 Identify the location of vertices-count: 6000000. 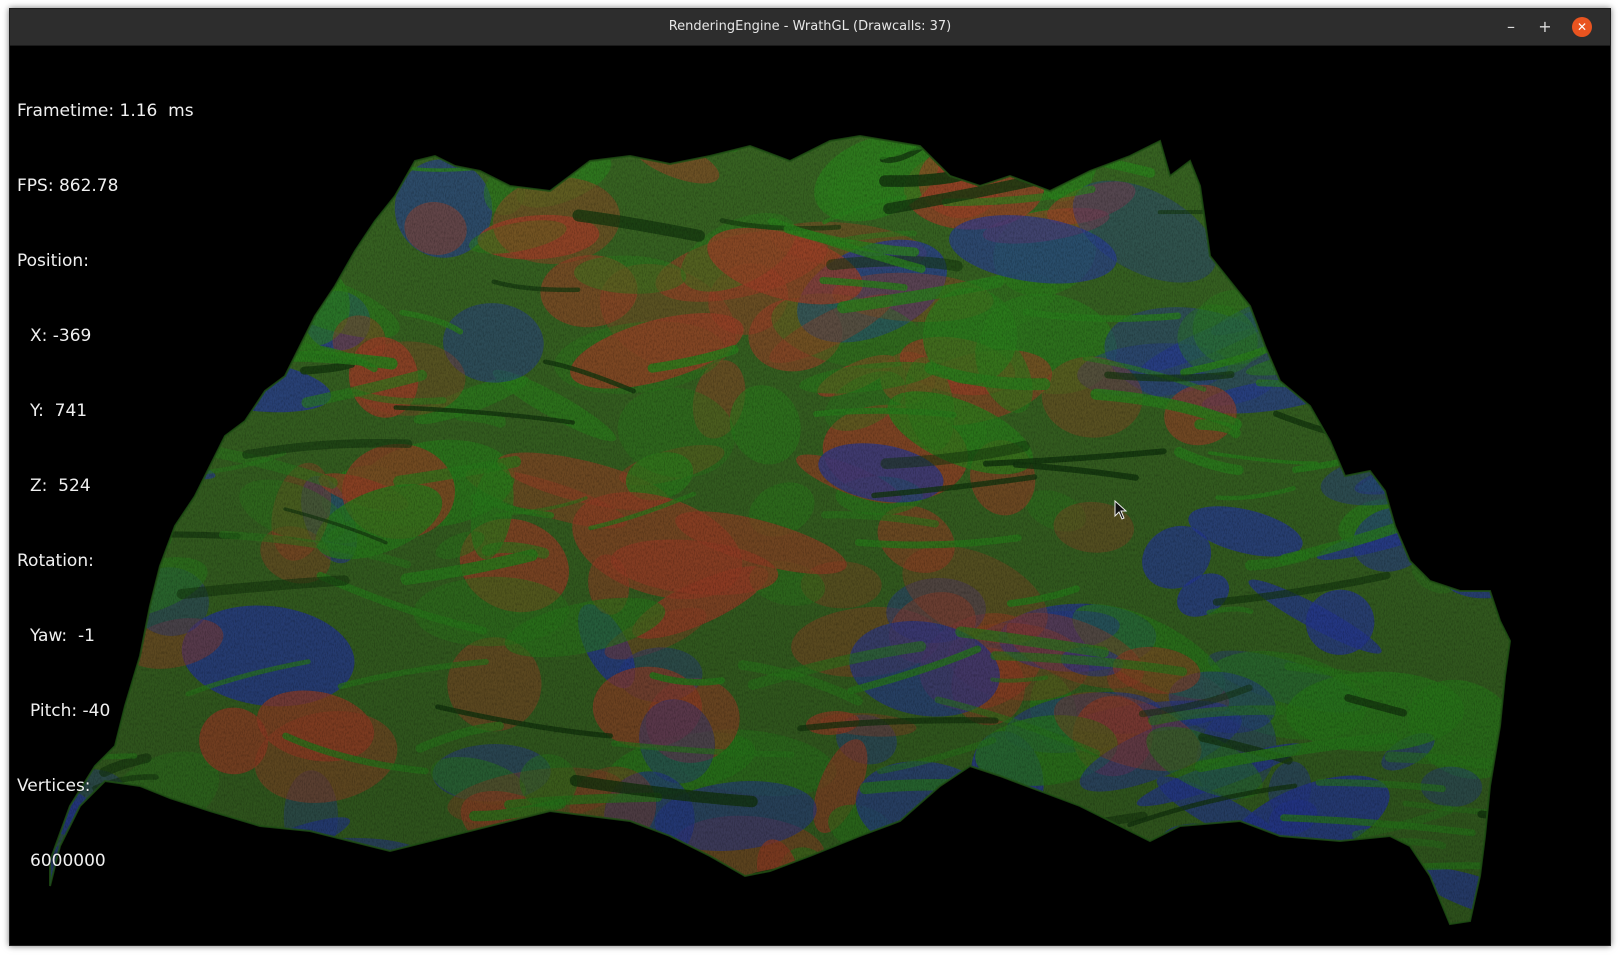
(68, 861).